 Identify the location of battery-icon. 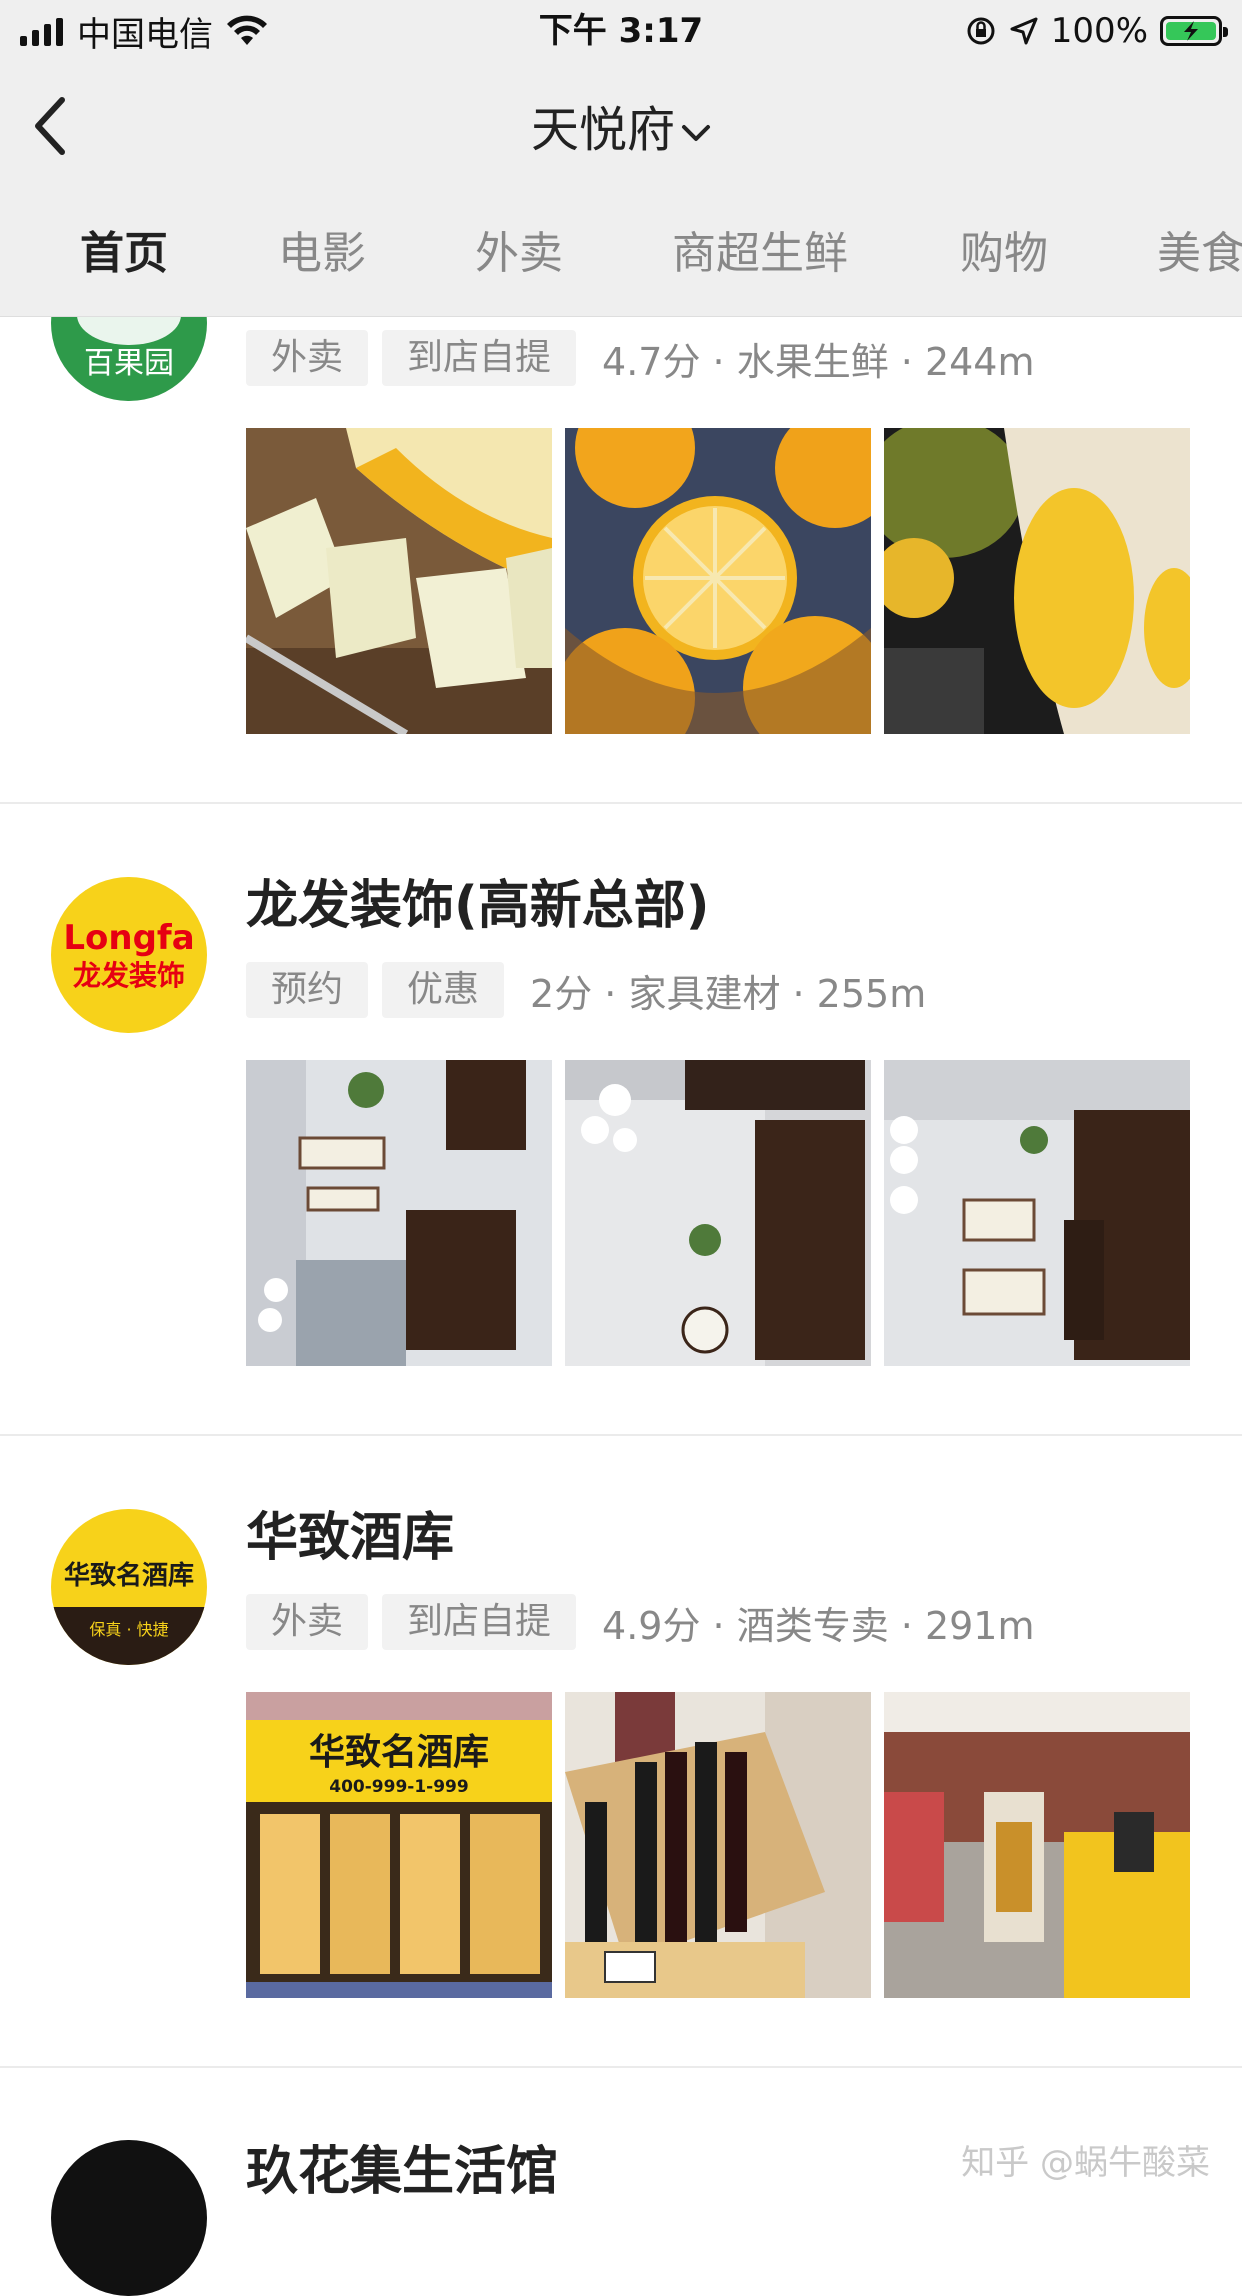
(1194, 31).